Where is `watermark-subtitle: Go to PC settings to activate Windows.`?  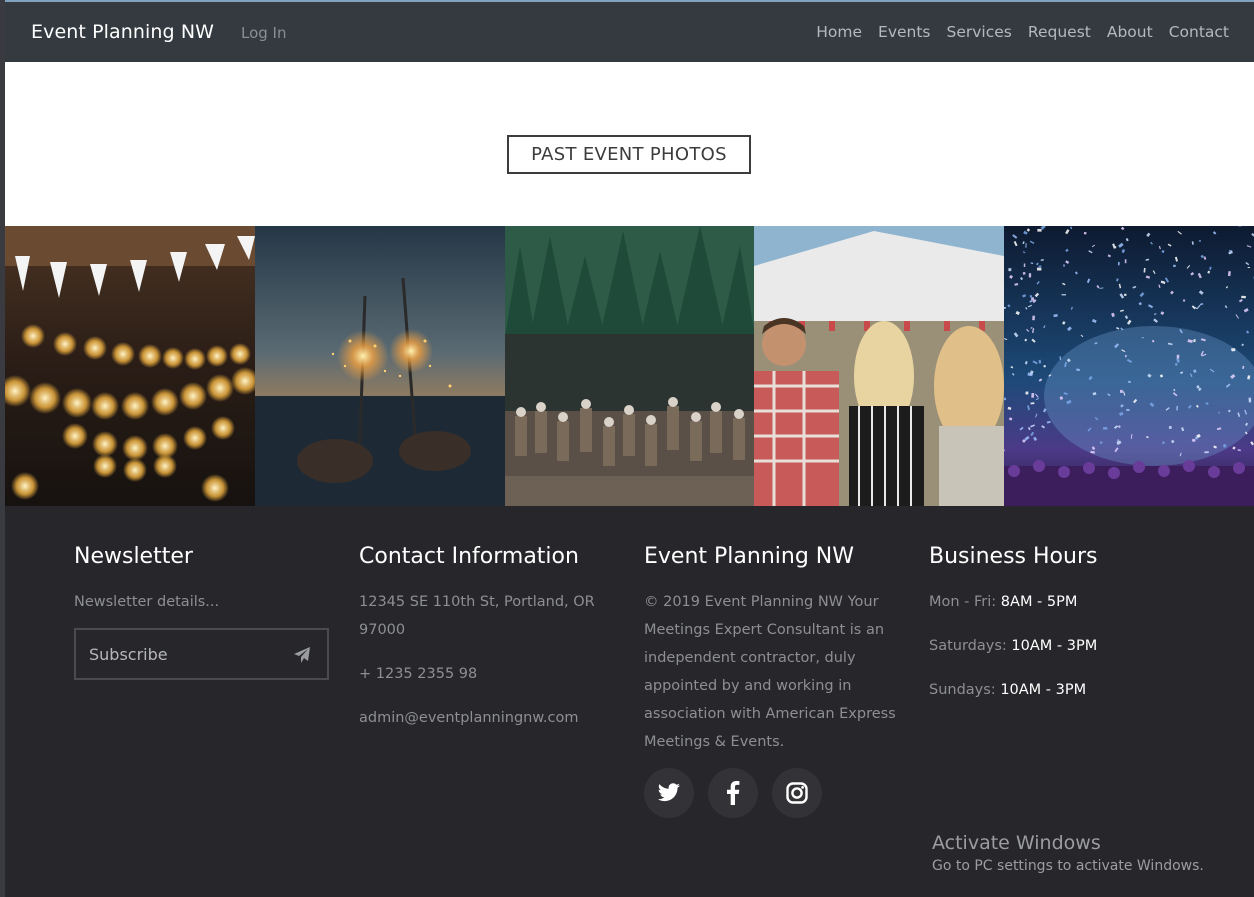 watermark-subtitle: Go to PC settings to activate Windows. is located at coordinates (1068, 866).